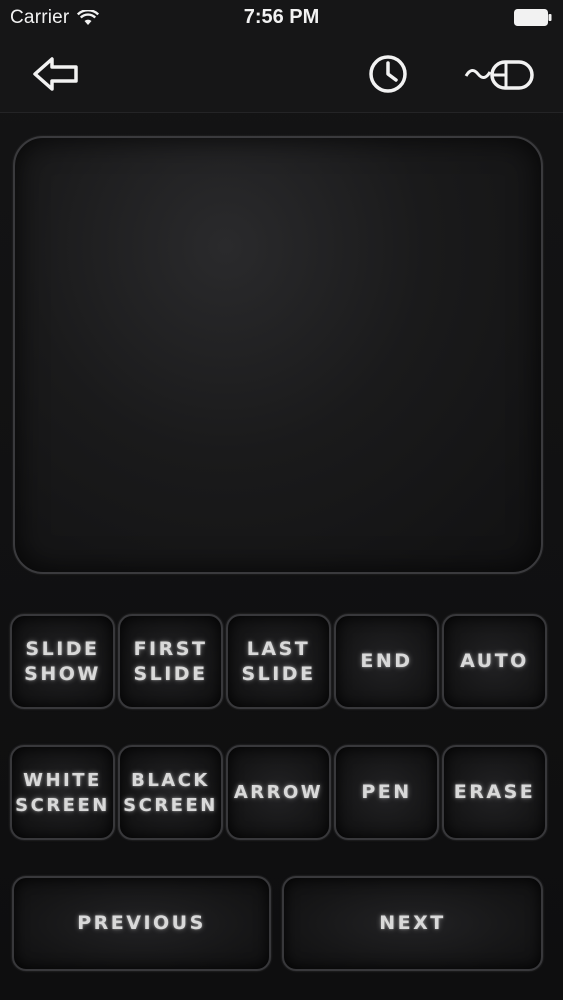  I want to click on status-time: 7:56 PM, so click(281, 17).